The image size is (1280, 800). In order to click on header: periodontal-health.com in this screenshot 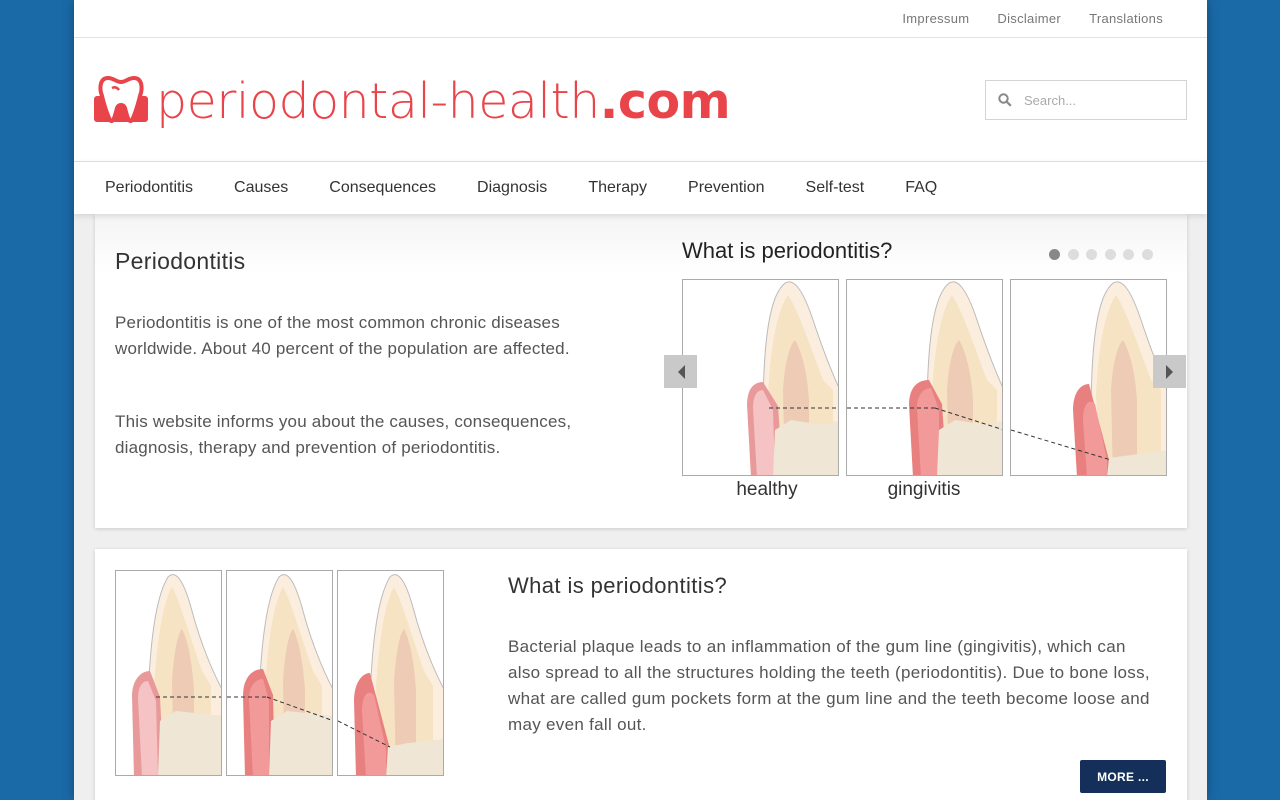, I will do `click(640, 100)`.